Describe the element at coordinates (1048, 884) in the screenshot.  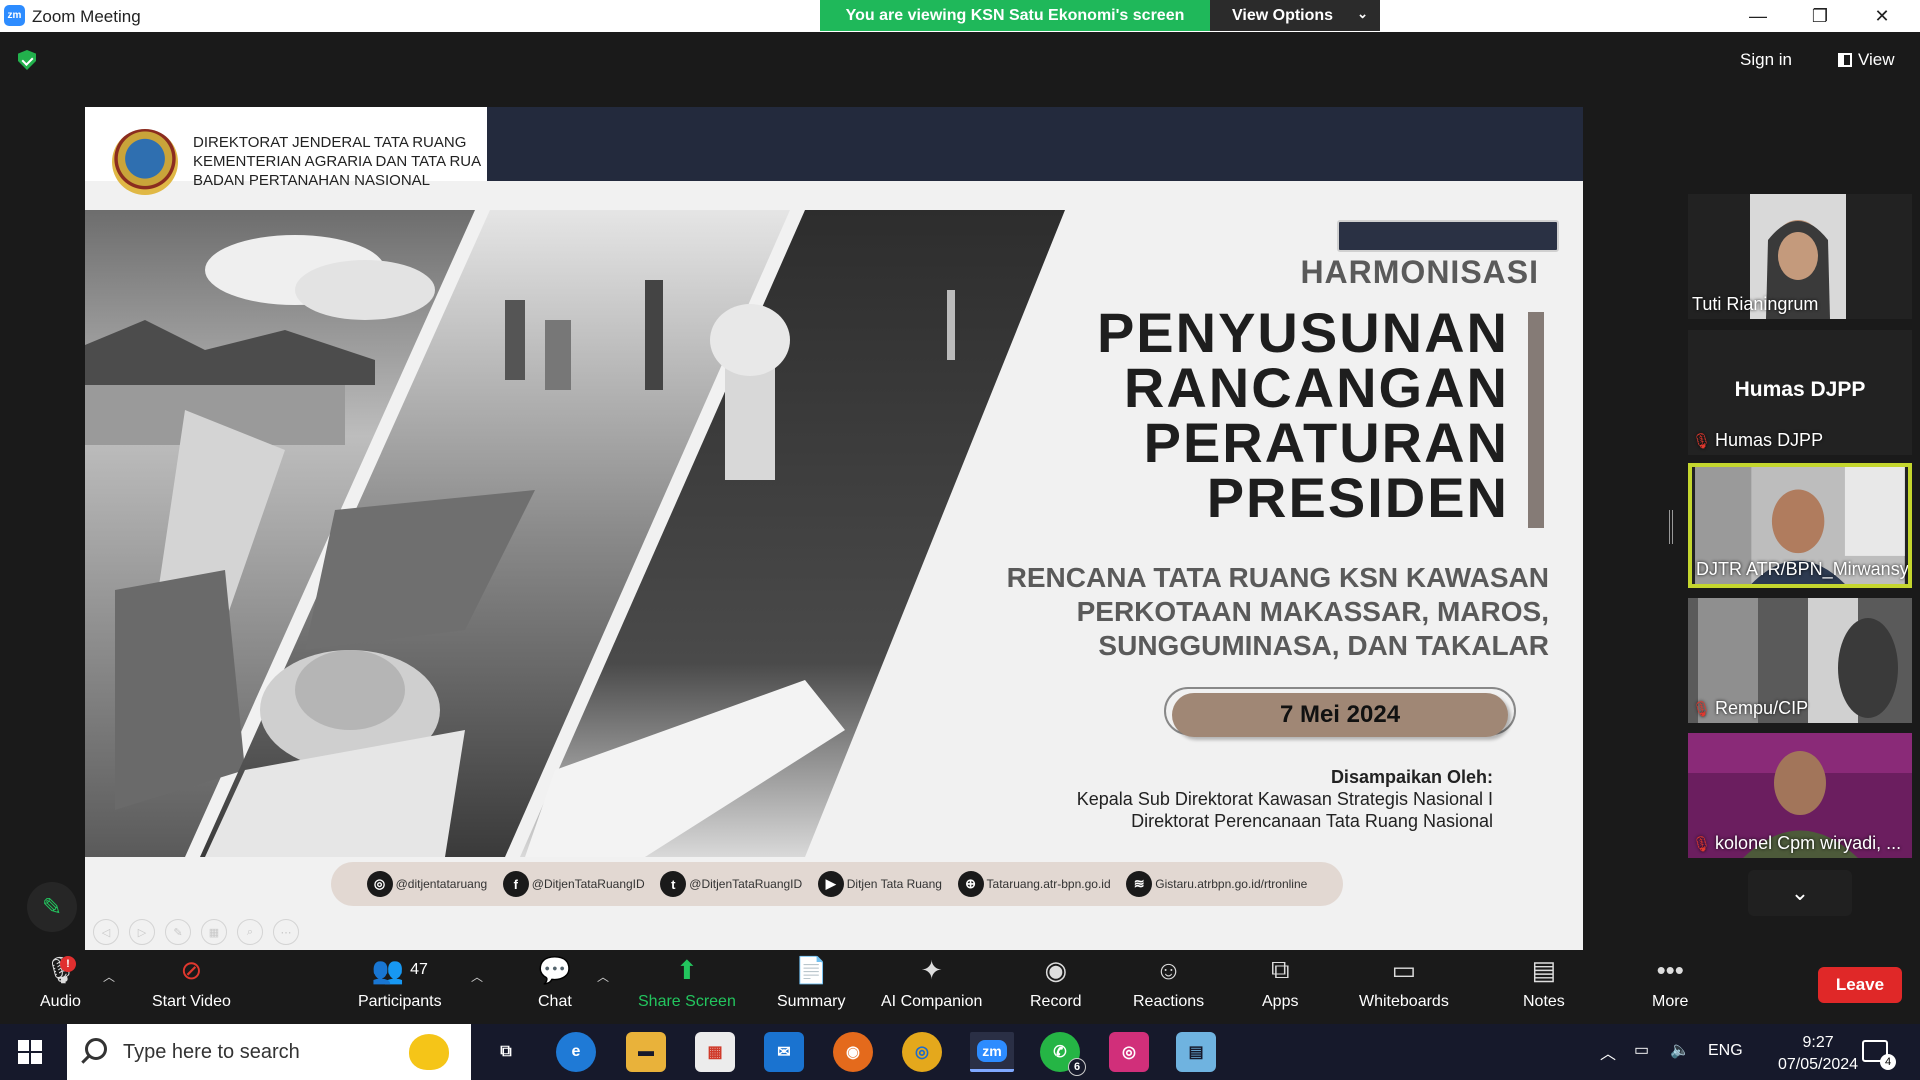
I see `social-handle: Tataruang.atr-bpn.go.id` at that location.